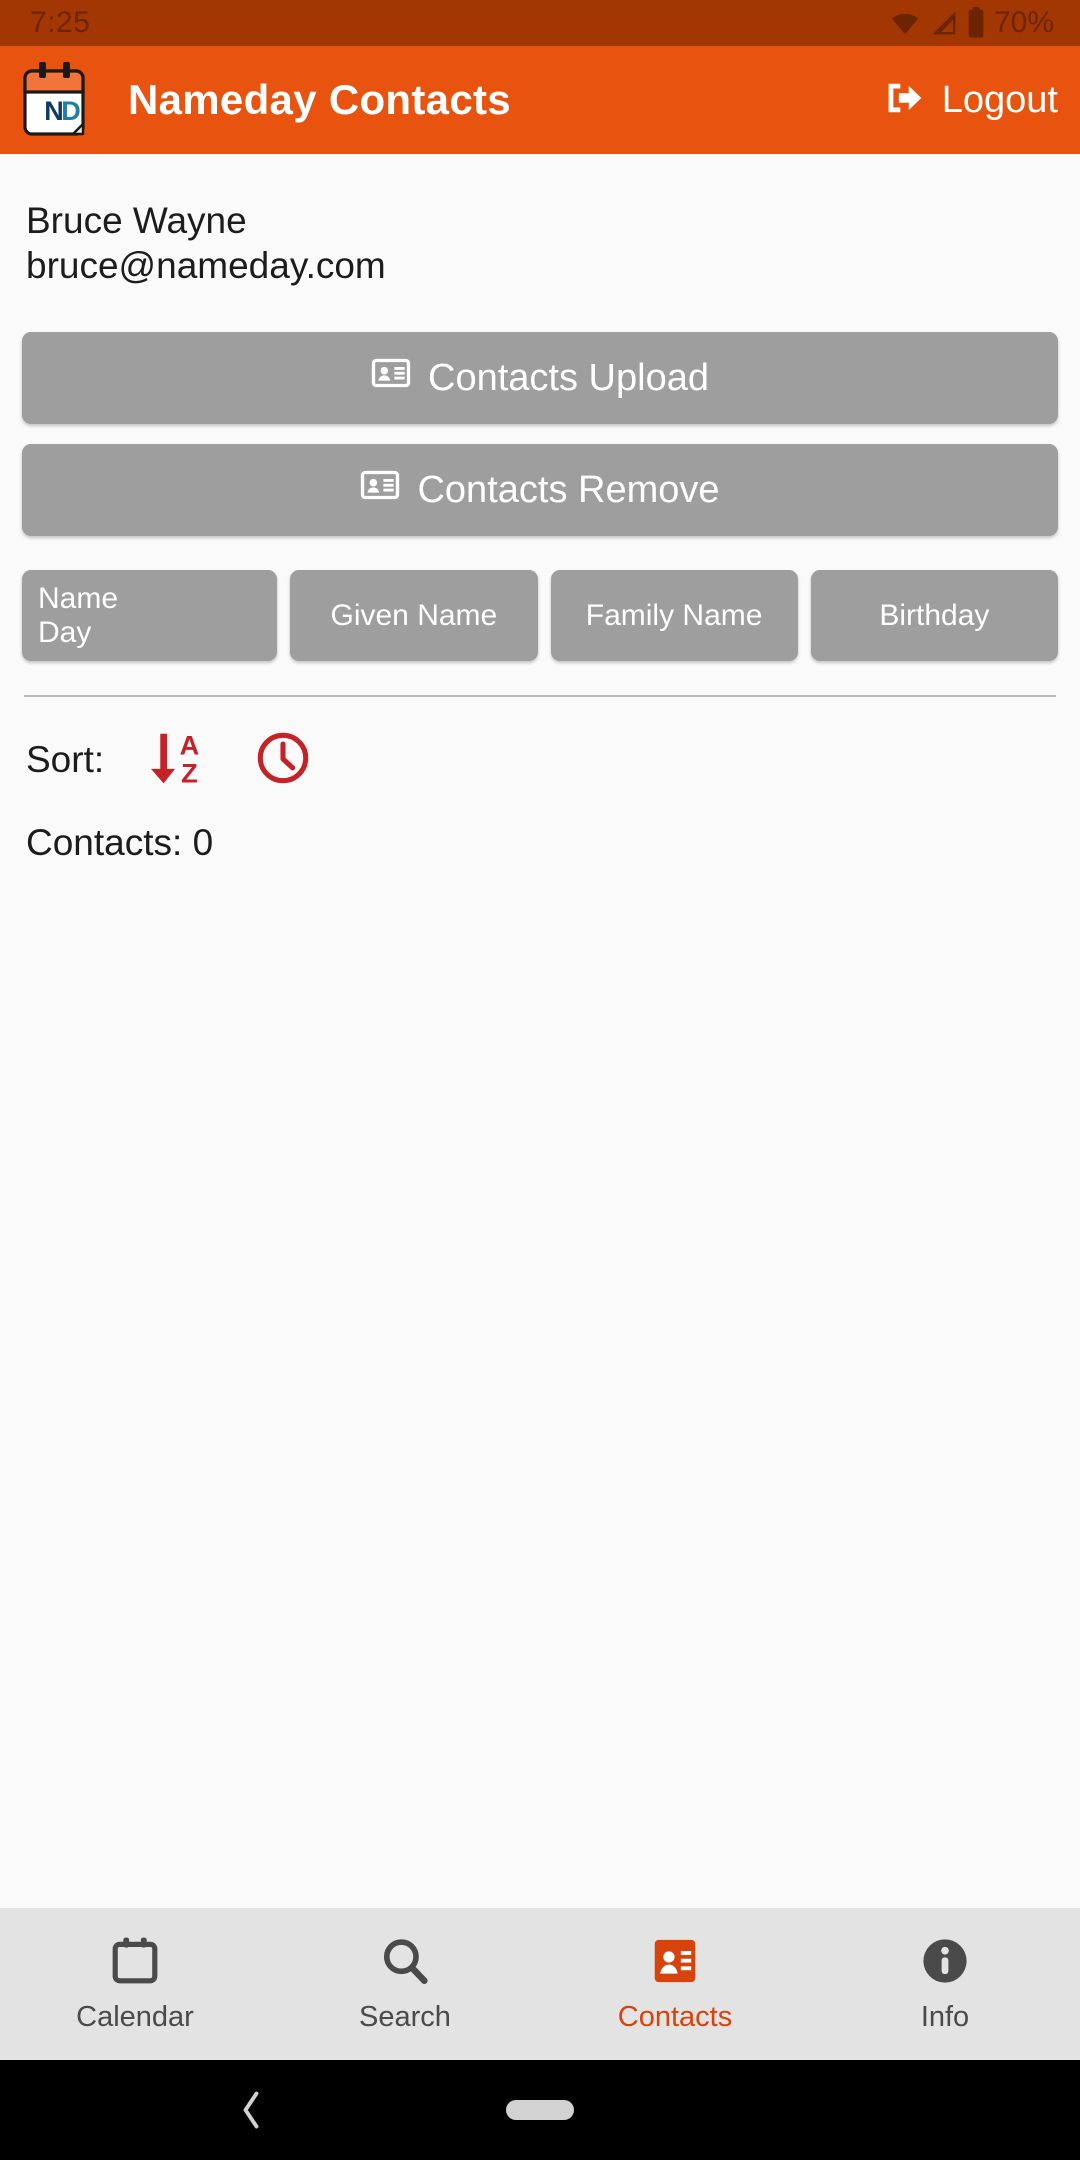 This screenshot has height=2160, width=1080. Describe the element at coordinates (135, 2017) in the screenshot. I see `nav-label-calendar: Calendar` at that location.